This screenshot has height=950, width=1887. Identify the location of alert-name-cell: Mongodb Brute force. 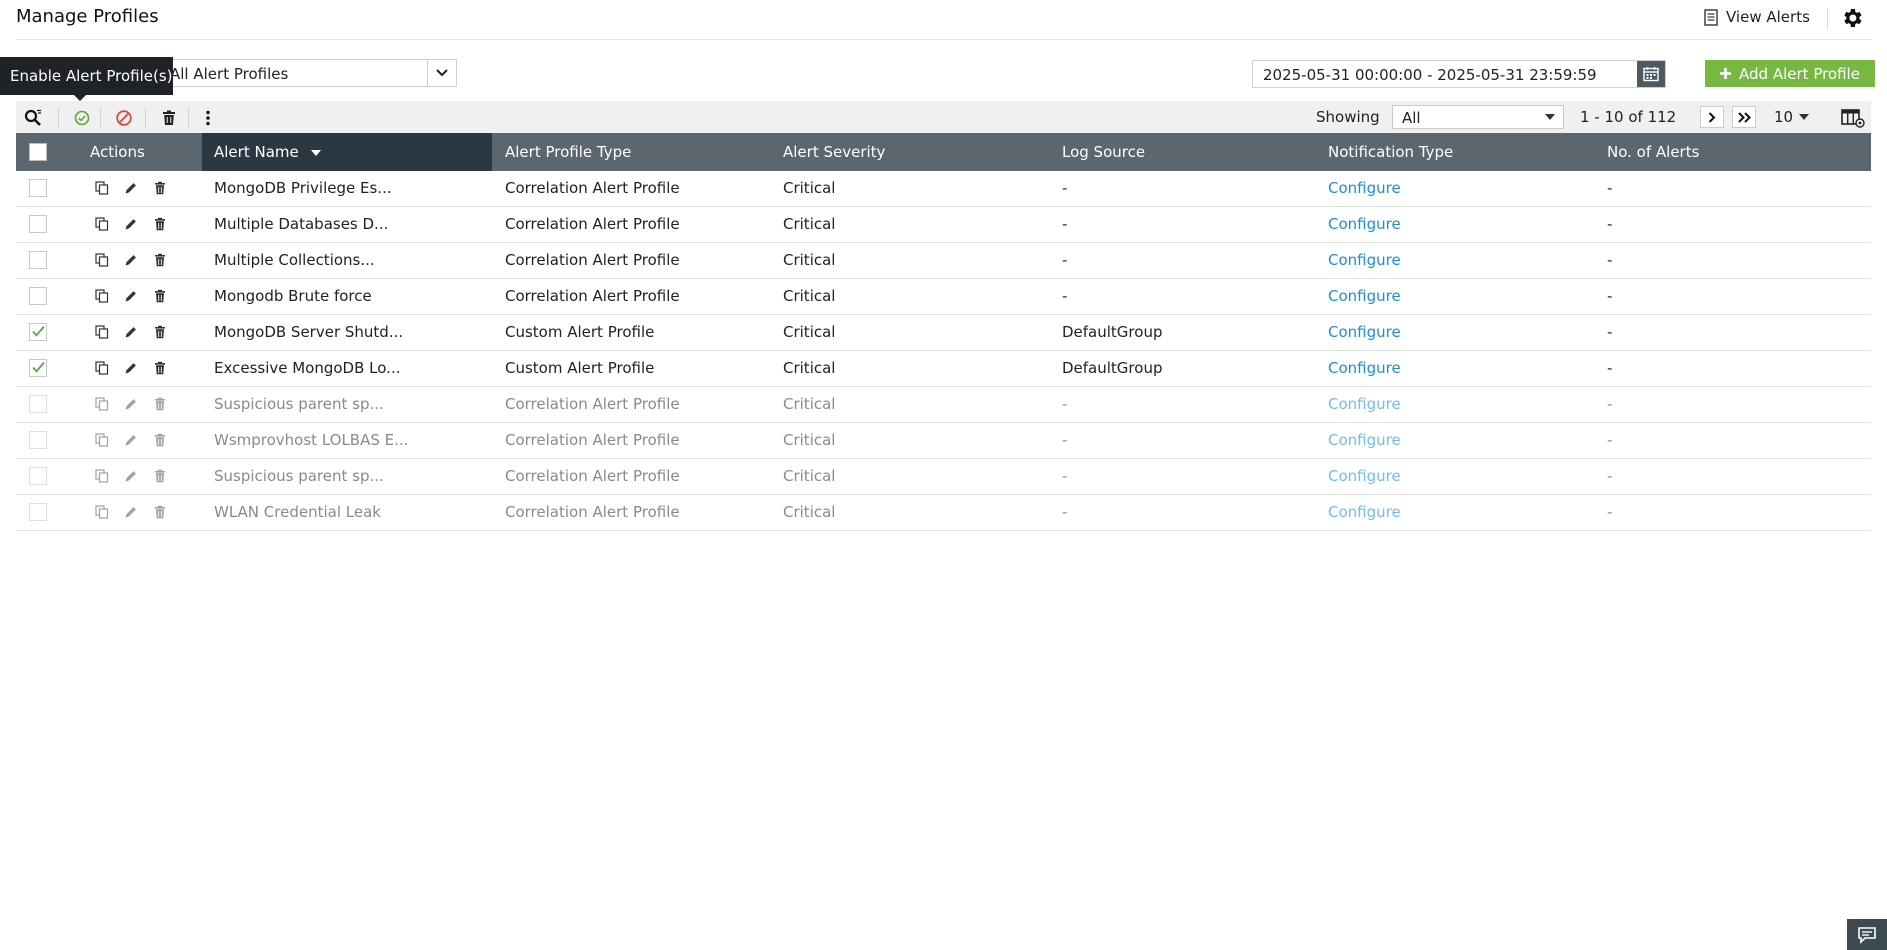
(293, 296).